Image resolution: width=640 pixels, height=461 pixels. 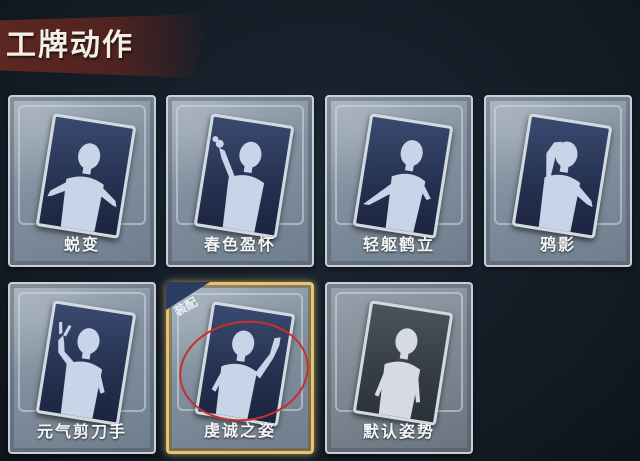 What do you see at coordinates (397, 373) in the screenshot?
I see `silhouette-default-icon` at bounding box center [397, 373].